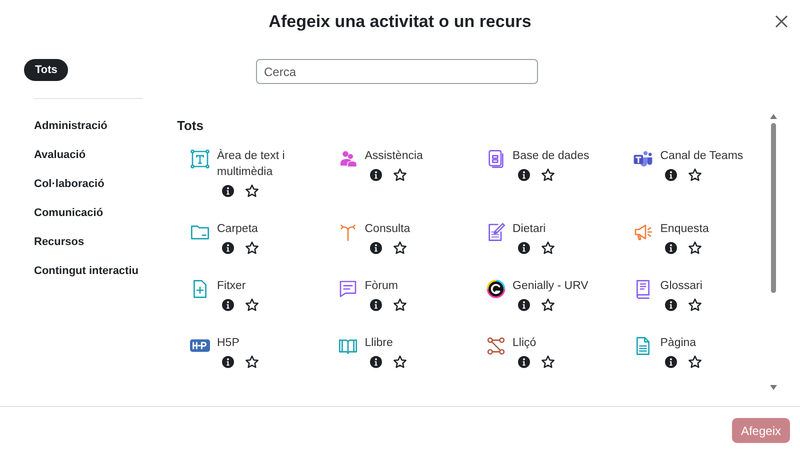 The height and width of the screenshot is (454, 800). Describe the element at coordinates (414, 342) in the screenshot. I see `activity-name: Llibre` at that location.